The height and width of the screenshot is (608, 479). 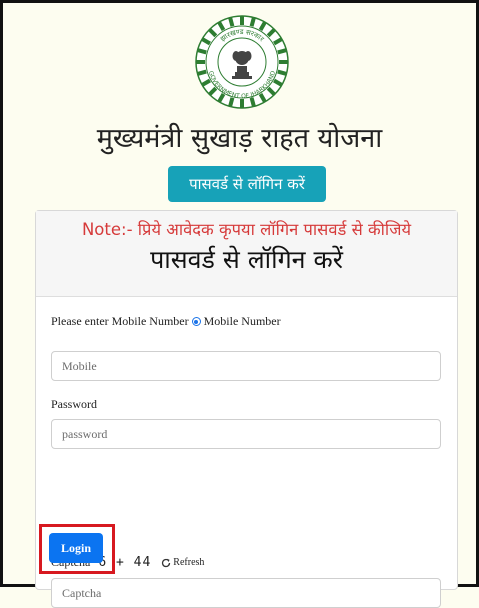 What do you see at coordinates (239, 138) in the screenshot?
I see `page-title: मुख्यमंत्री सुखाड़ राहत योजना` at bounding box center [239, 138].